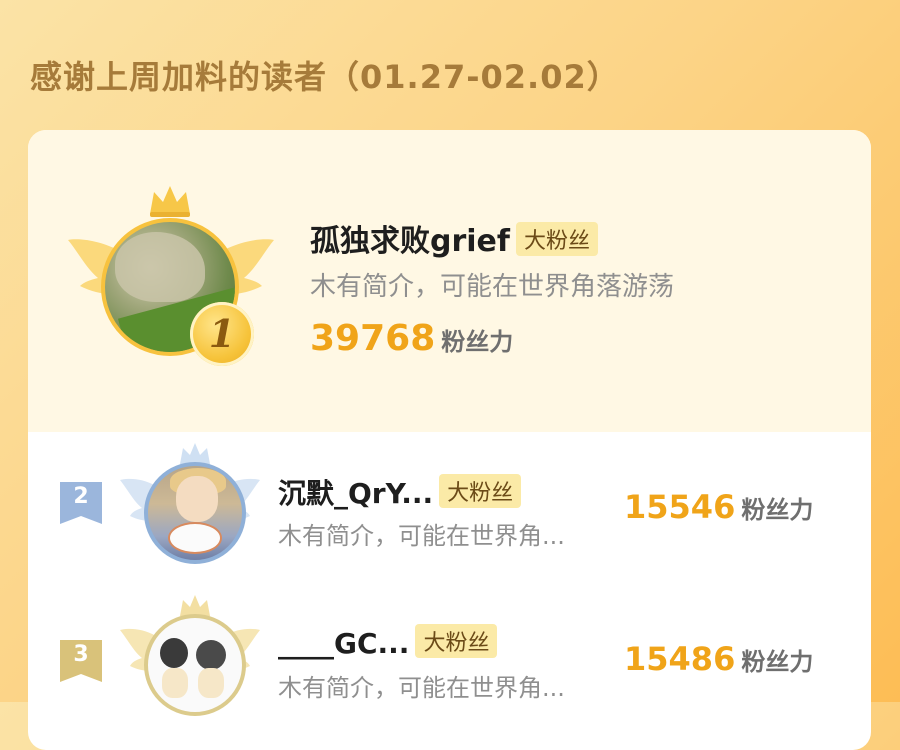 The height and width of the screenshot is (750, 900). I want to click on rank-1-fan-power: 39768 粉丝力, so click(411, 338).